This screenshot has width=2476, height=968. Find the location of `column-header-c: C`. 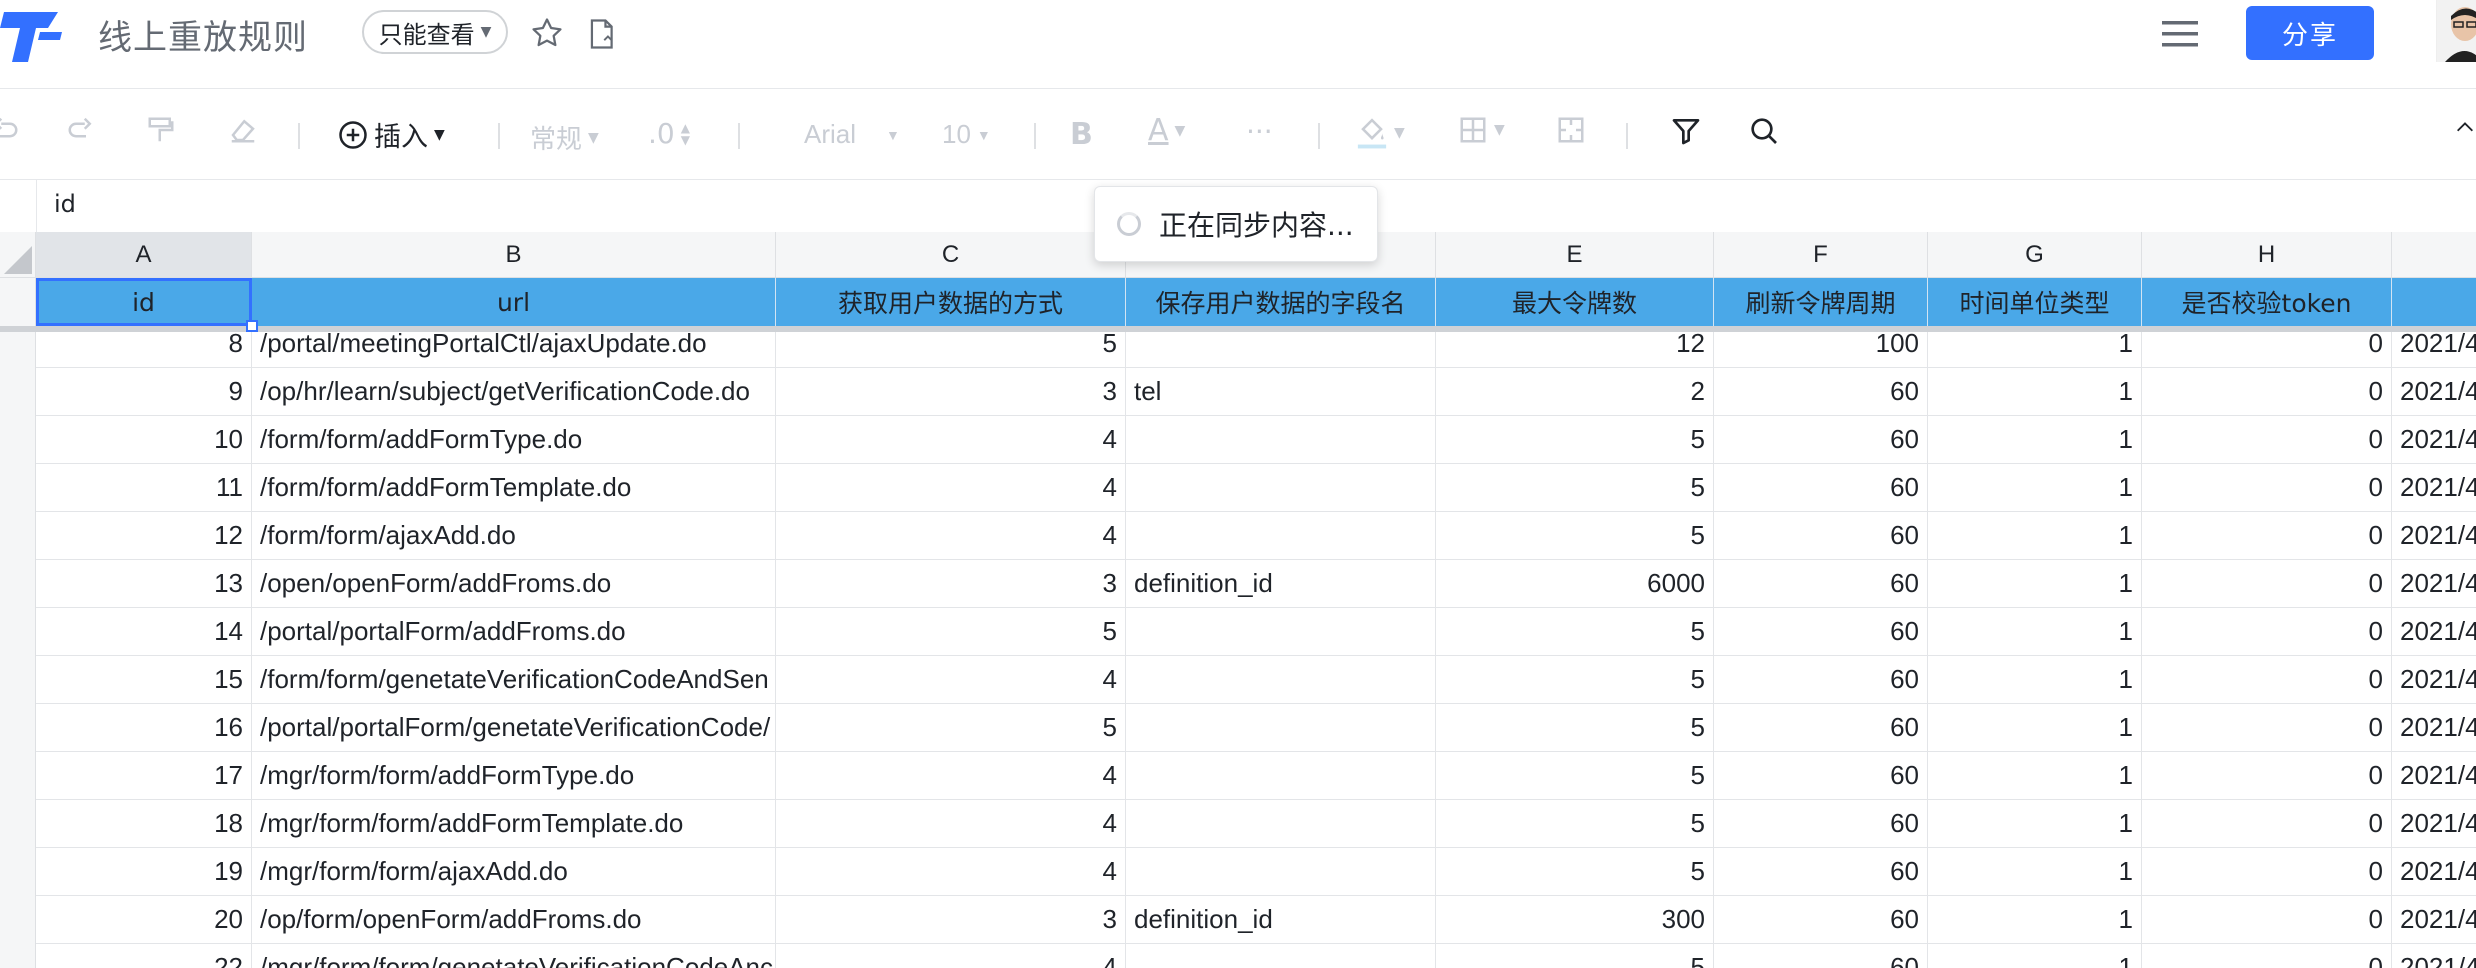

column-header-c: C is located at coordinates (951, 255).